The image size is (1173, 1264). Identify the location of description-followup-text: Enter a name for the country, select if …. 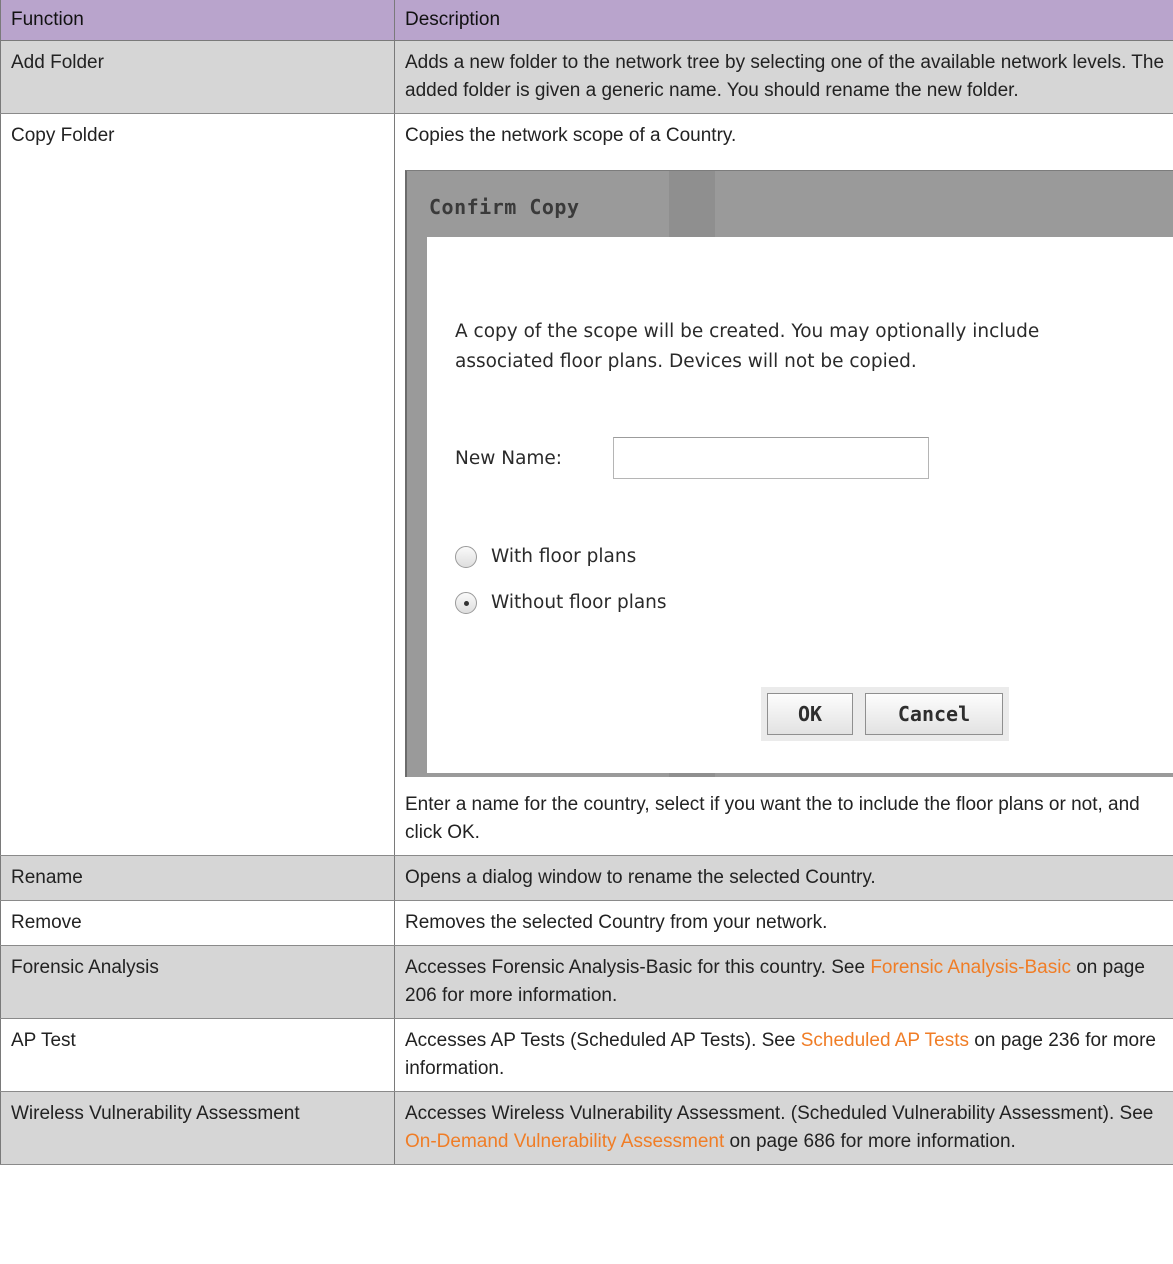
(772, 818).